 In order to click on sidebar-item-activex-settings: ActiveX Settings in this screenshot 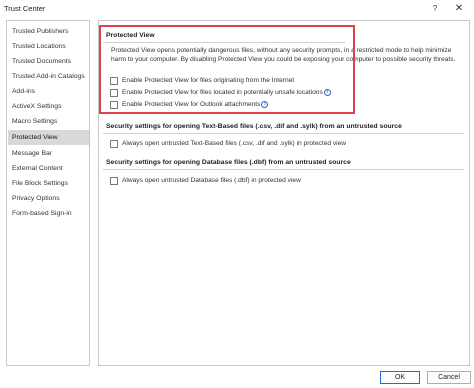, I will do `click(48, 106)`.